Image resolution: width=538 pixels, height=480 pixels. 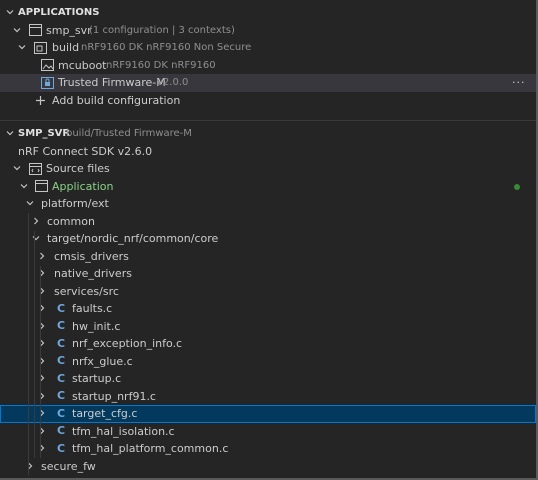 I want to click on modified-status-dot, so click(x=517, y=186).